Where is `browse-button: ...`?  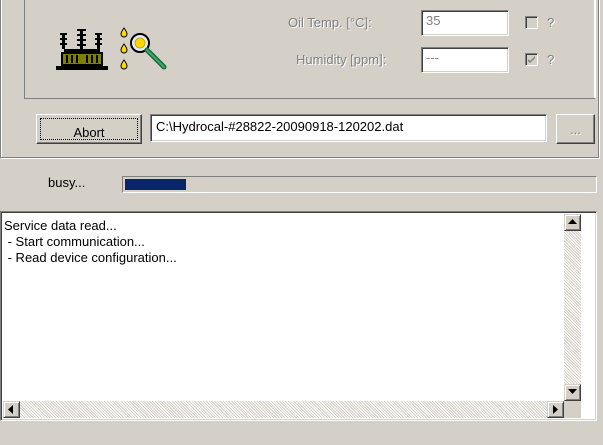
browse-button: ... is located at coordinates (575, 129).